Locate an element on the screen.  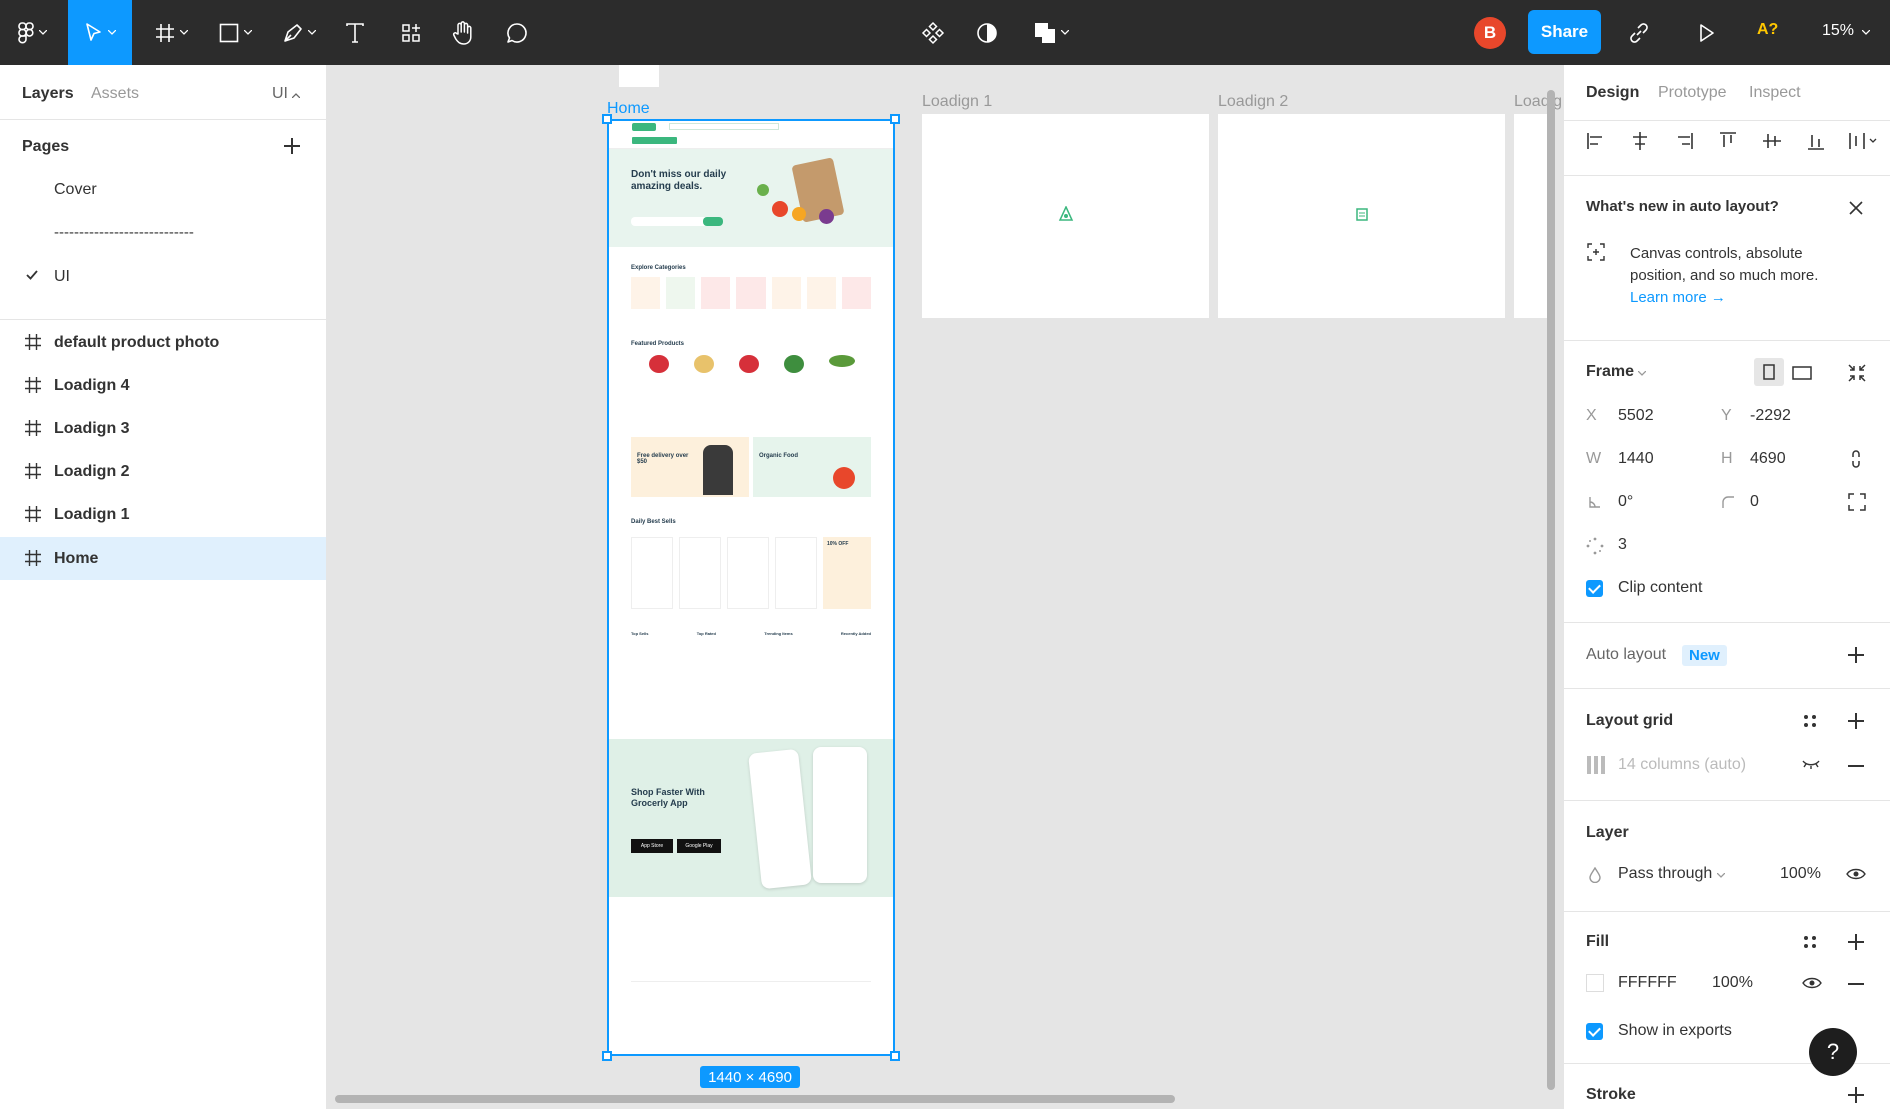
page-selector-label: UI is located at coordinates (280, 93).